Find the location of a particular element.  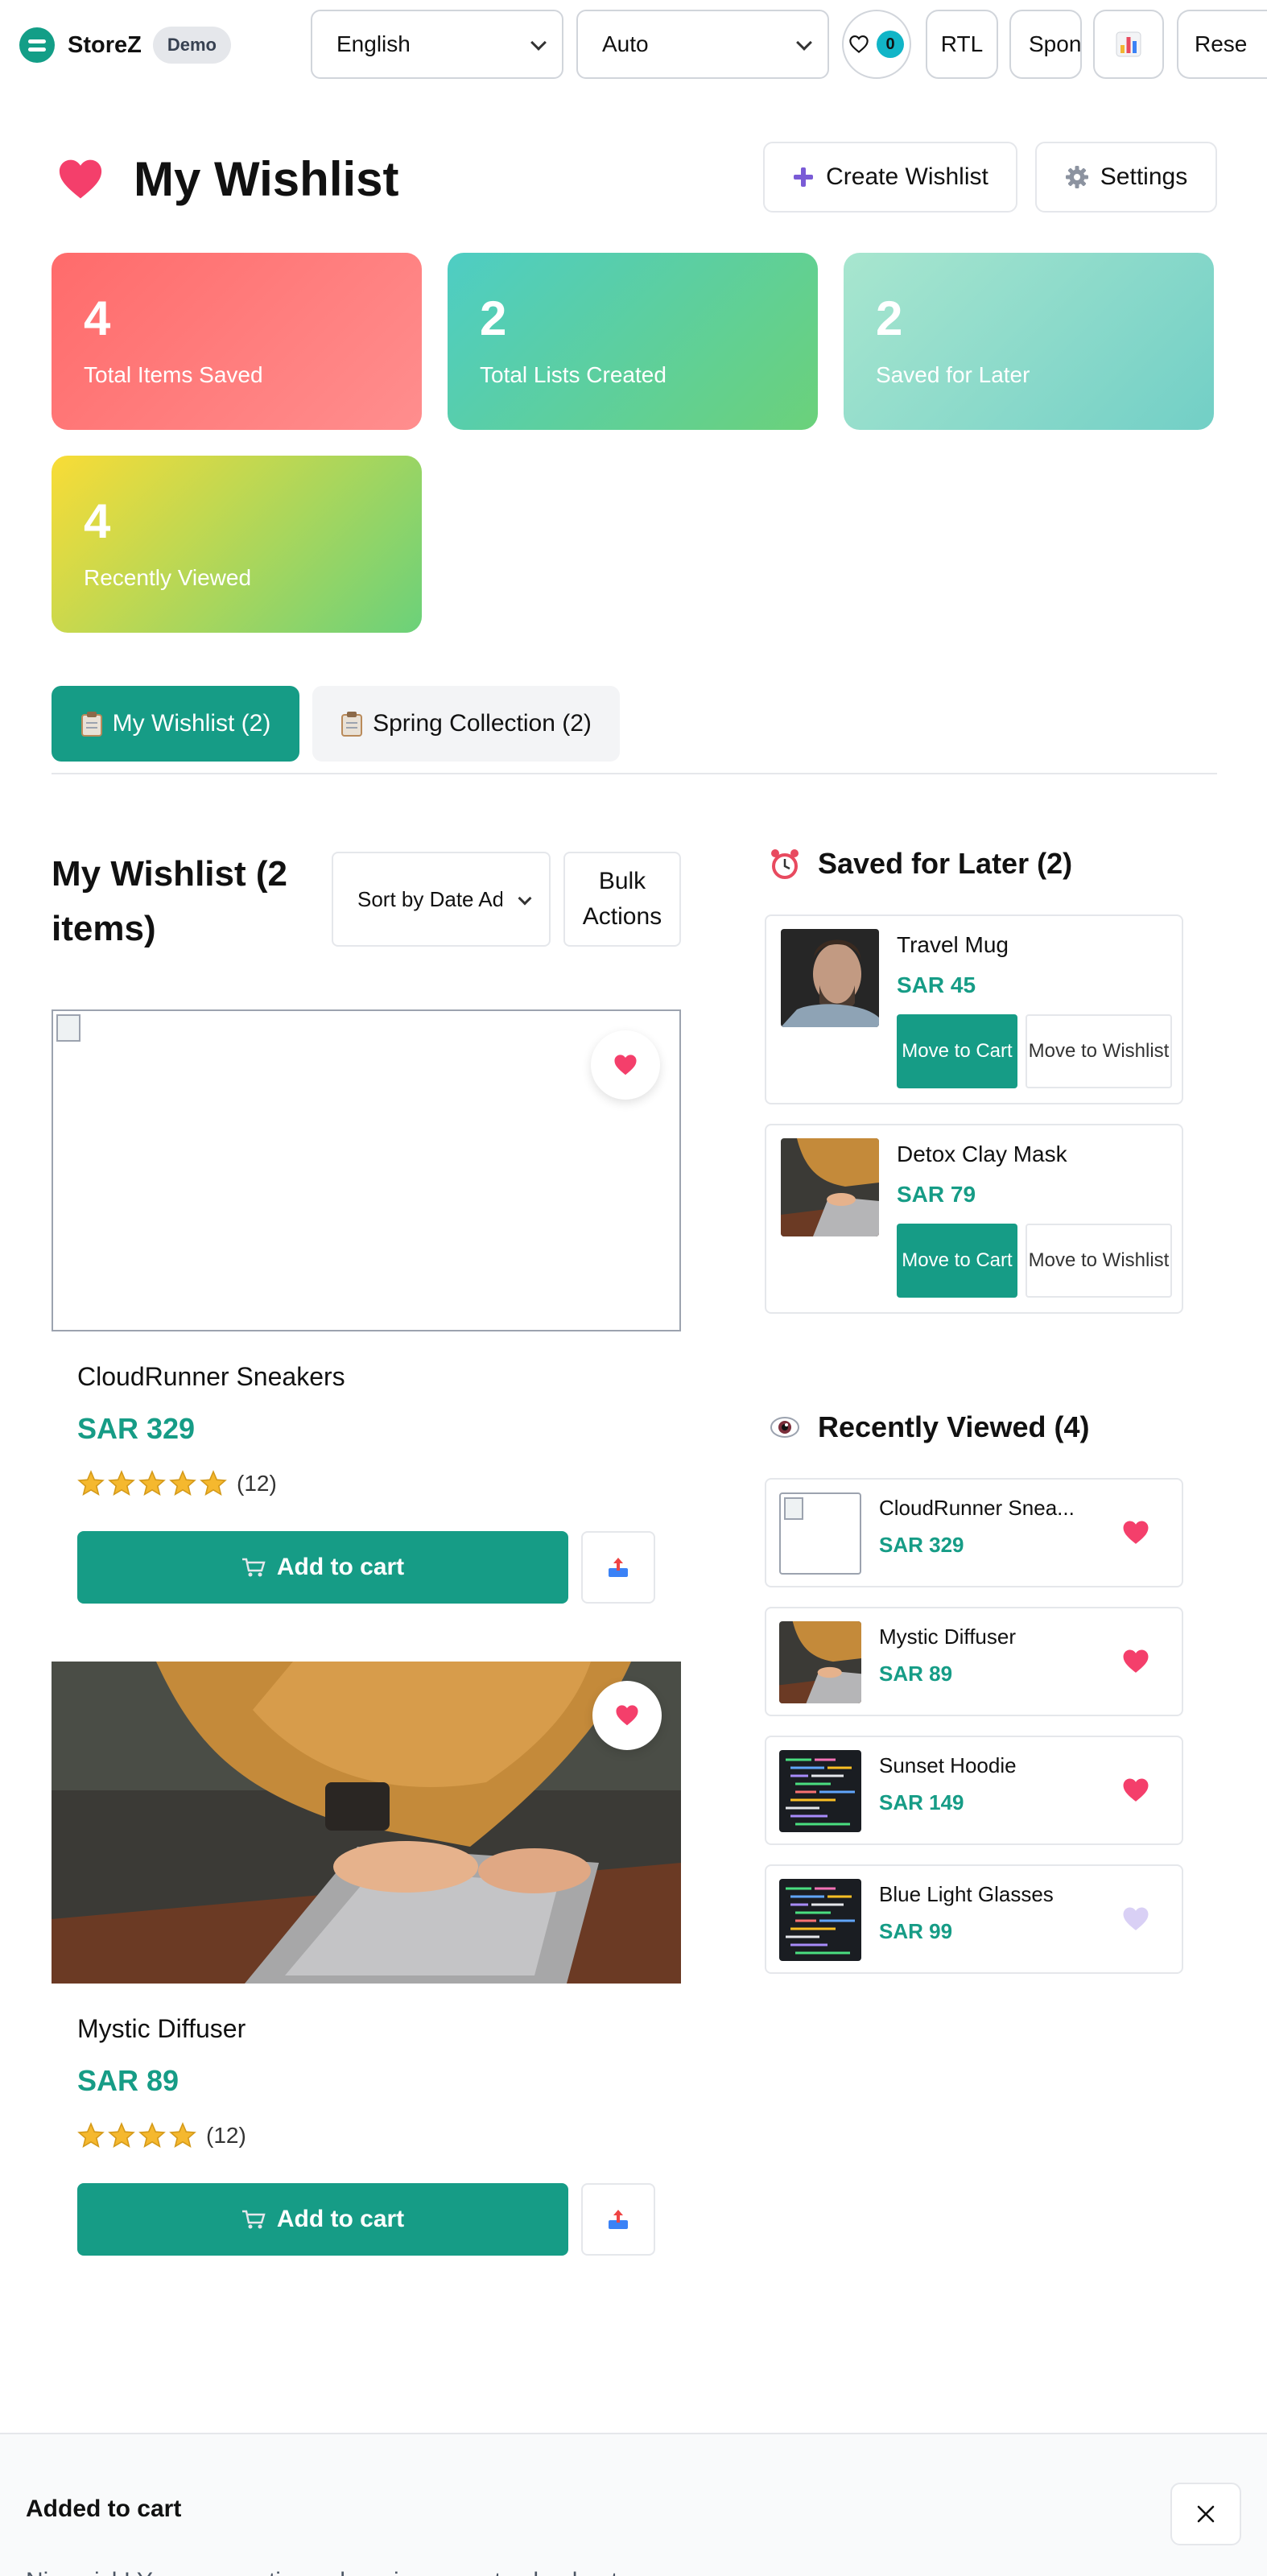

stats-button is located at coordinates (1128, 44).